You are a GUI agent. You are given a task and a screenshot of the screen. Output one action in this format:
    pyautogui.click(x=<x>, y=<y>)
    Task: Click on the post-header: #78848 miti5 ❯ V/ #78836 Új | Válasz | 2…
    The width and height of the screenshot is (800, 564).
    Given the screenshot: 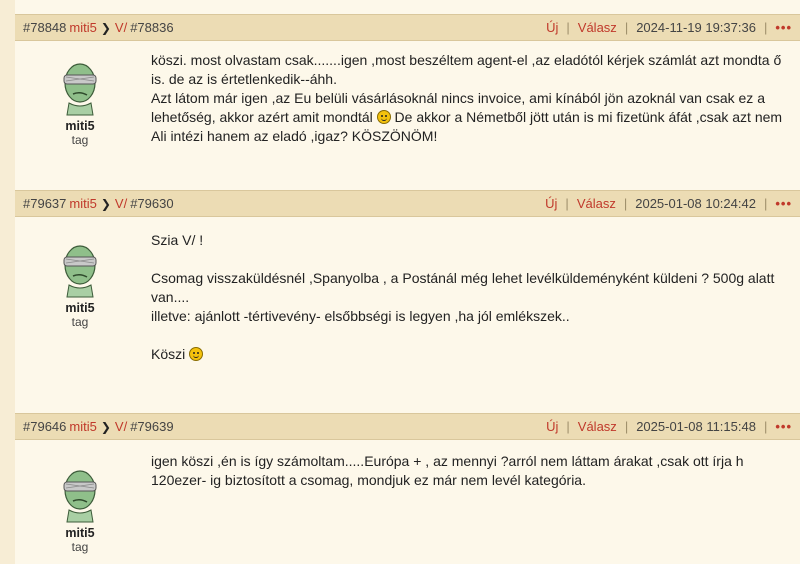 What is the action you would take?
    pyautogui.click(x=407, y=27)
    